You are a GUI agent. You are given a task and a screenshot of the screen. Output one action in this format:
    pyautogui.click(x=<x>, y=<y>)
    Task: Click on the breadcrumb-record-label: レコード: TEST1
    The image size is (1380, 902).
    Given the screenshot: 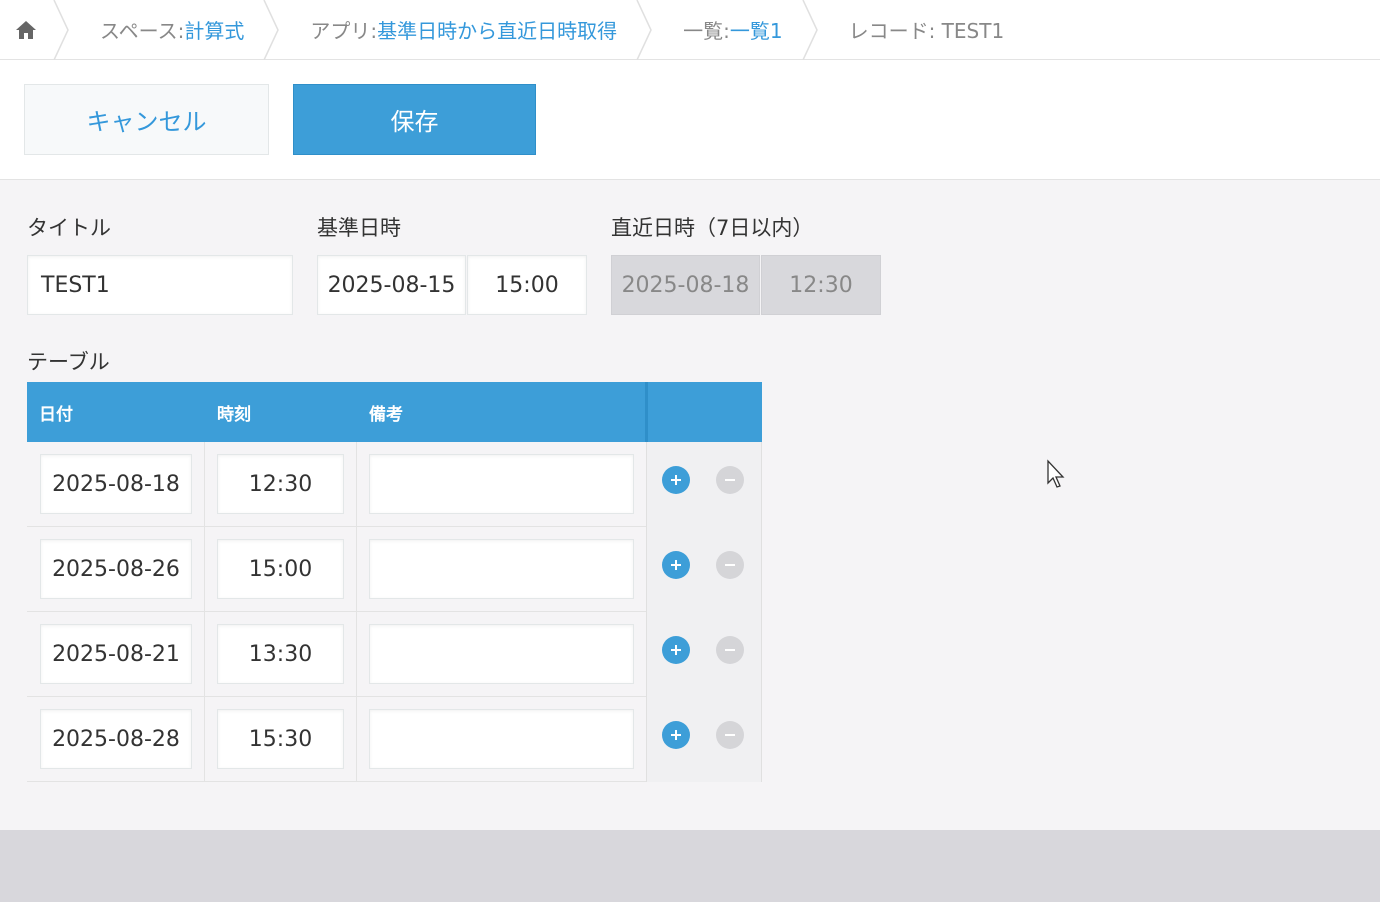 What is the action you would take?
    pyautogui.click(x=926, y=31)
    